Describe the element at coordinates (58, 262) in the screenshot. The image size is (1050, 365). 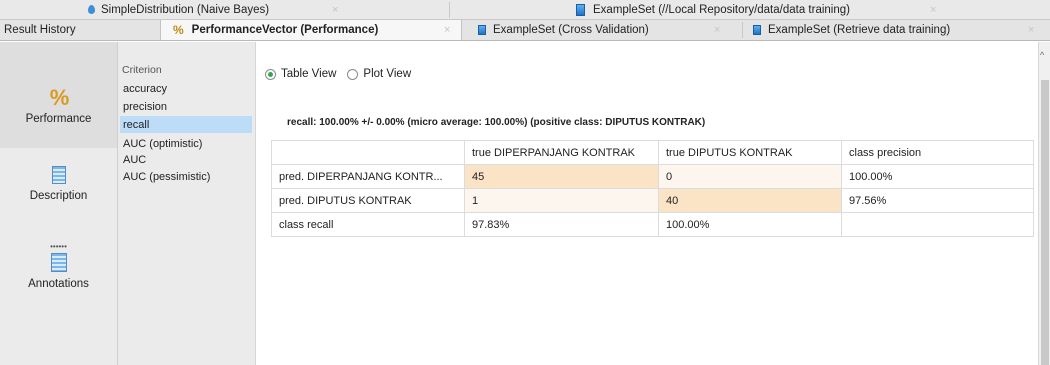
I see `annotations-icon` at that location.